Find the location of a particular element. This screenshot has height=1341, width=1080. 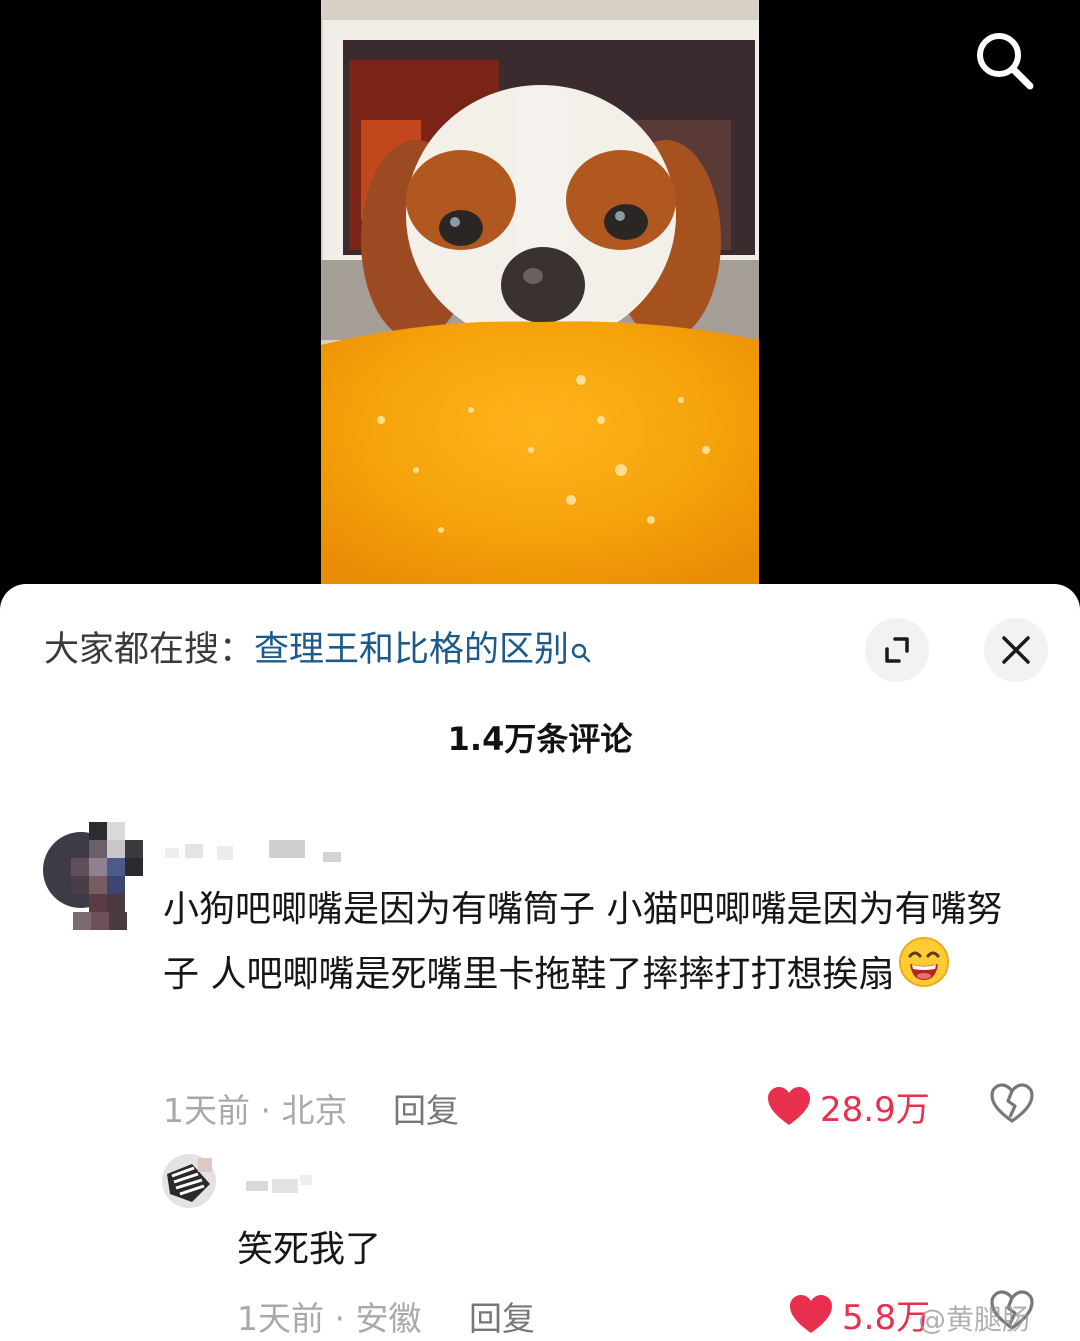

comment-meta: 1天前 · 北京 回复 is located at coordinates (311, 1108).